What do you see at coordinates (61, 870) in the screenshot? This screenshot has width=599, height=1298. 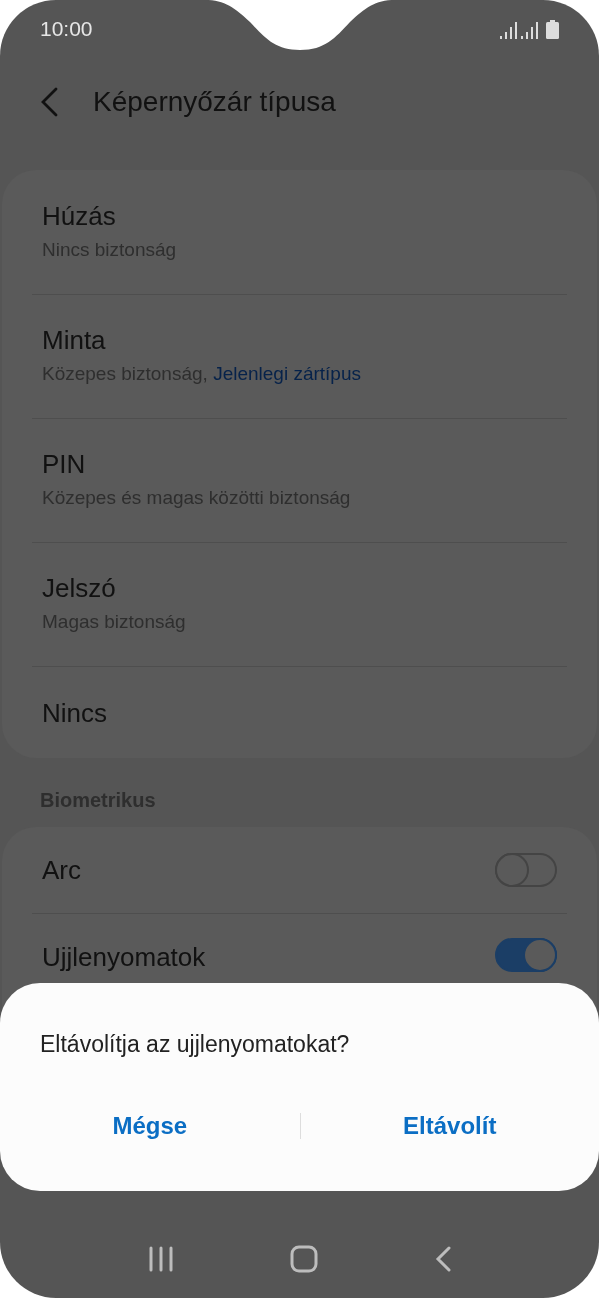 I see `option-title: Arc` at bounding box center [61, 870].